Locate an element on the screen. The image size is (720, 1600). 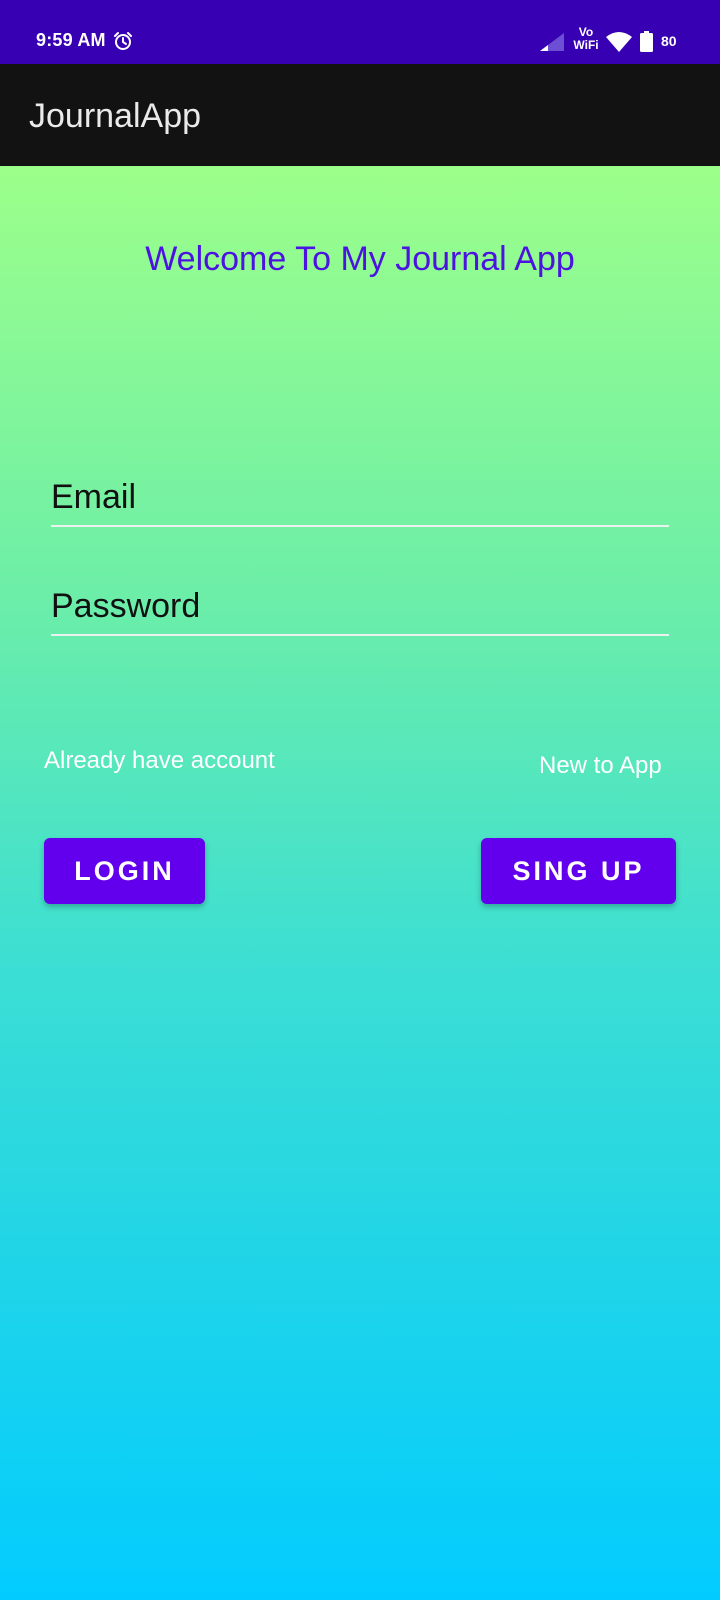
welcome-heading: Welcome To My Journal App is located at coordinates (360, 259).